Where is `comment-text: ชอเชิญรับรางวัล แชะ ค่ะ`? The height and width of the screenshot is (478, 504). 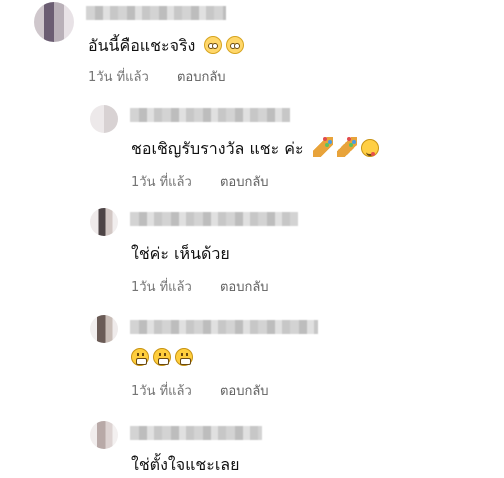 comment-text: ชอเชิญรับรางวัล แชะ ค่ะ is located at coordinates (255, 149).